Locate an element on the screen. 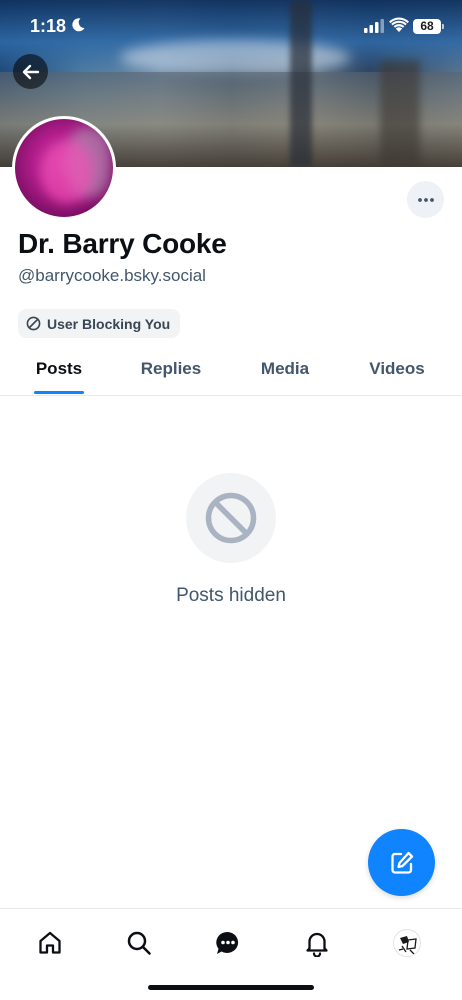  chat-icon is located at coordinates (227, 942).